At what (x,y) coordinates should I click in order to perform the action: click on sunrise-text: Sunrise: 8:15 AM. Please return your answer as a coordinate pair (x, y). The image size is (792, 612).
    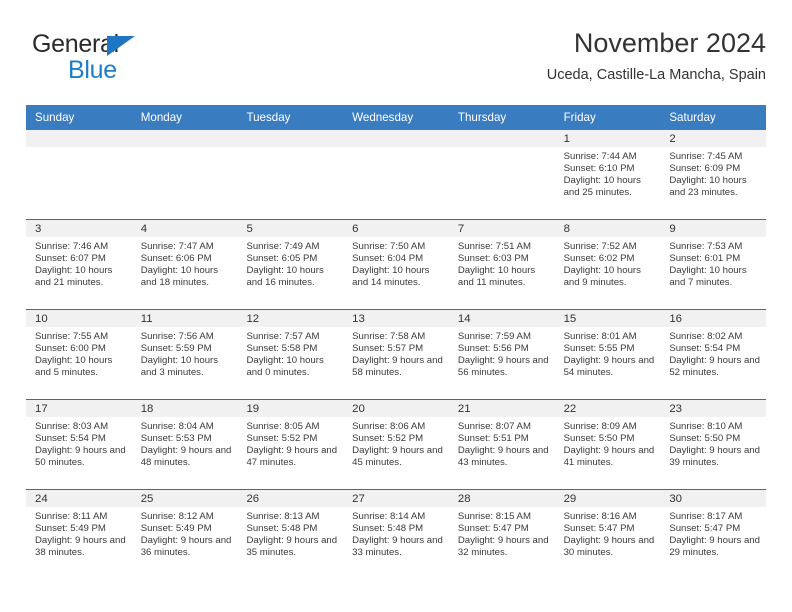
    Looking at the image, I should click on (494, 516).